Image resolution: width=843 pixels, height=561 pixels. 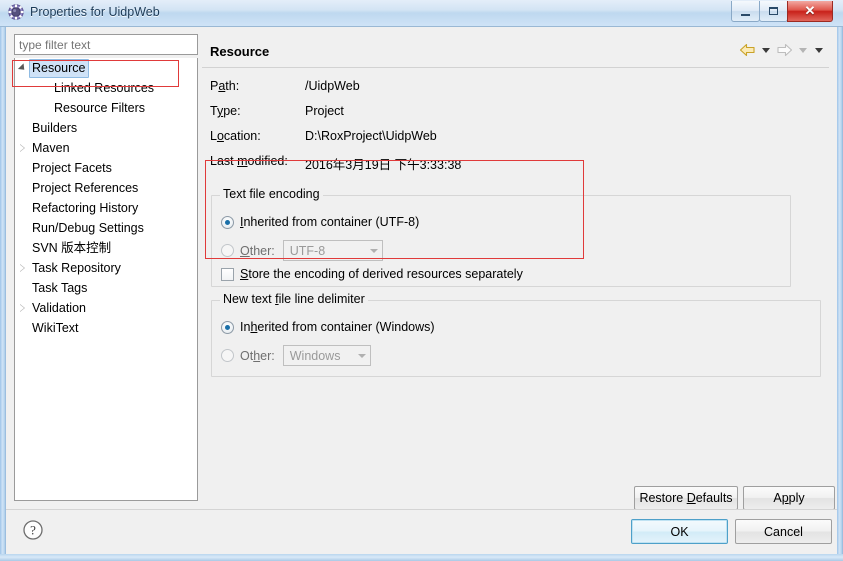 I want to click on tree-item-project-references: Project References, so click(x=106, y=188).